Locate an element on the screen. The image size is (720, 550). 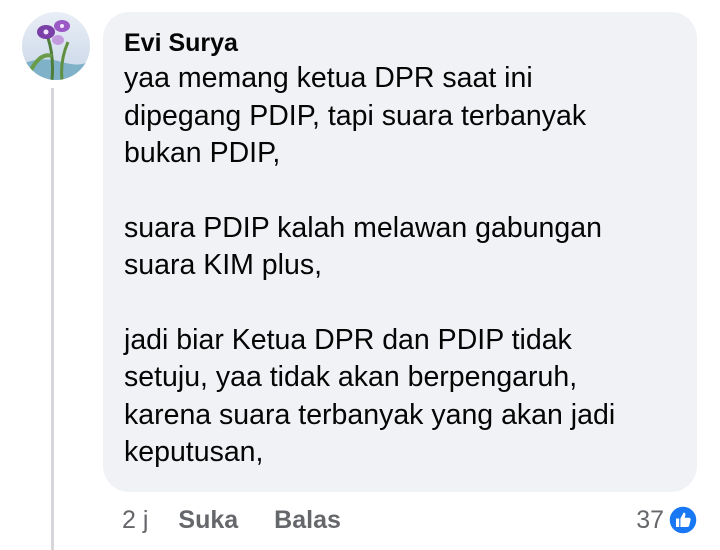
reaction-summary: 37 is located at coordinates (667, 520).